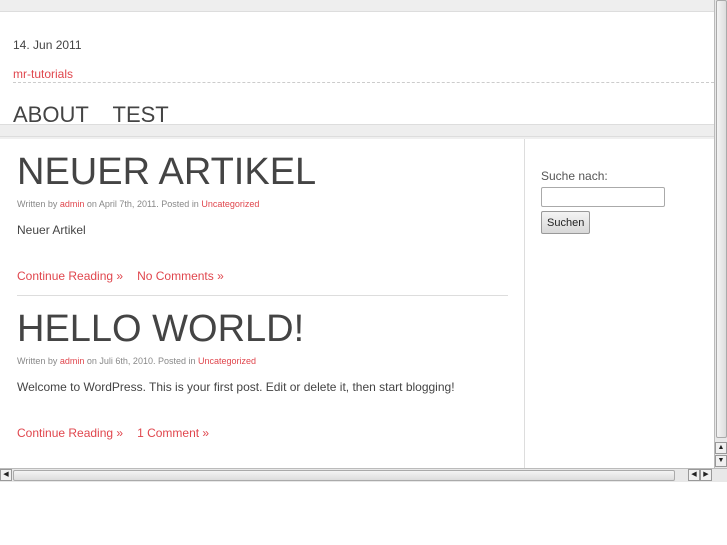 The width and height of the screenshot is (727, 545). What do you see at coordinates (173, 433) in the screenshot?
I see `comments-link: 1 Comment »` at bounding box center [173, 433].